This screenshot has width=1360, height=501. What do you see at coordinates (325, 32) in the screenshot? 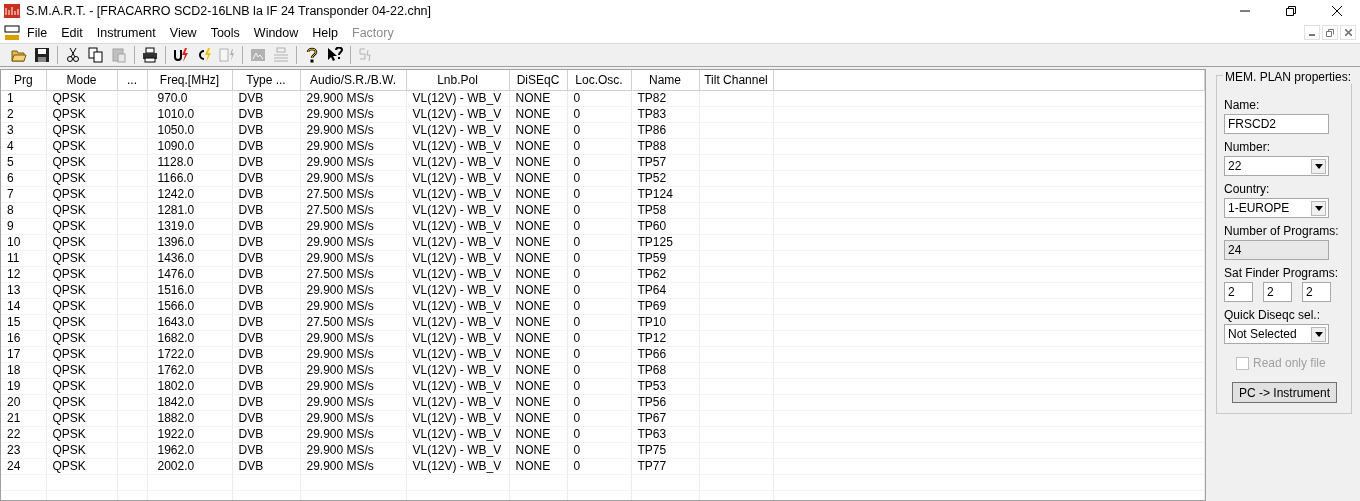
I see `menu-item: Help` at bounding box center [325, 32].